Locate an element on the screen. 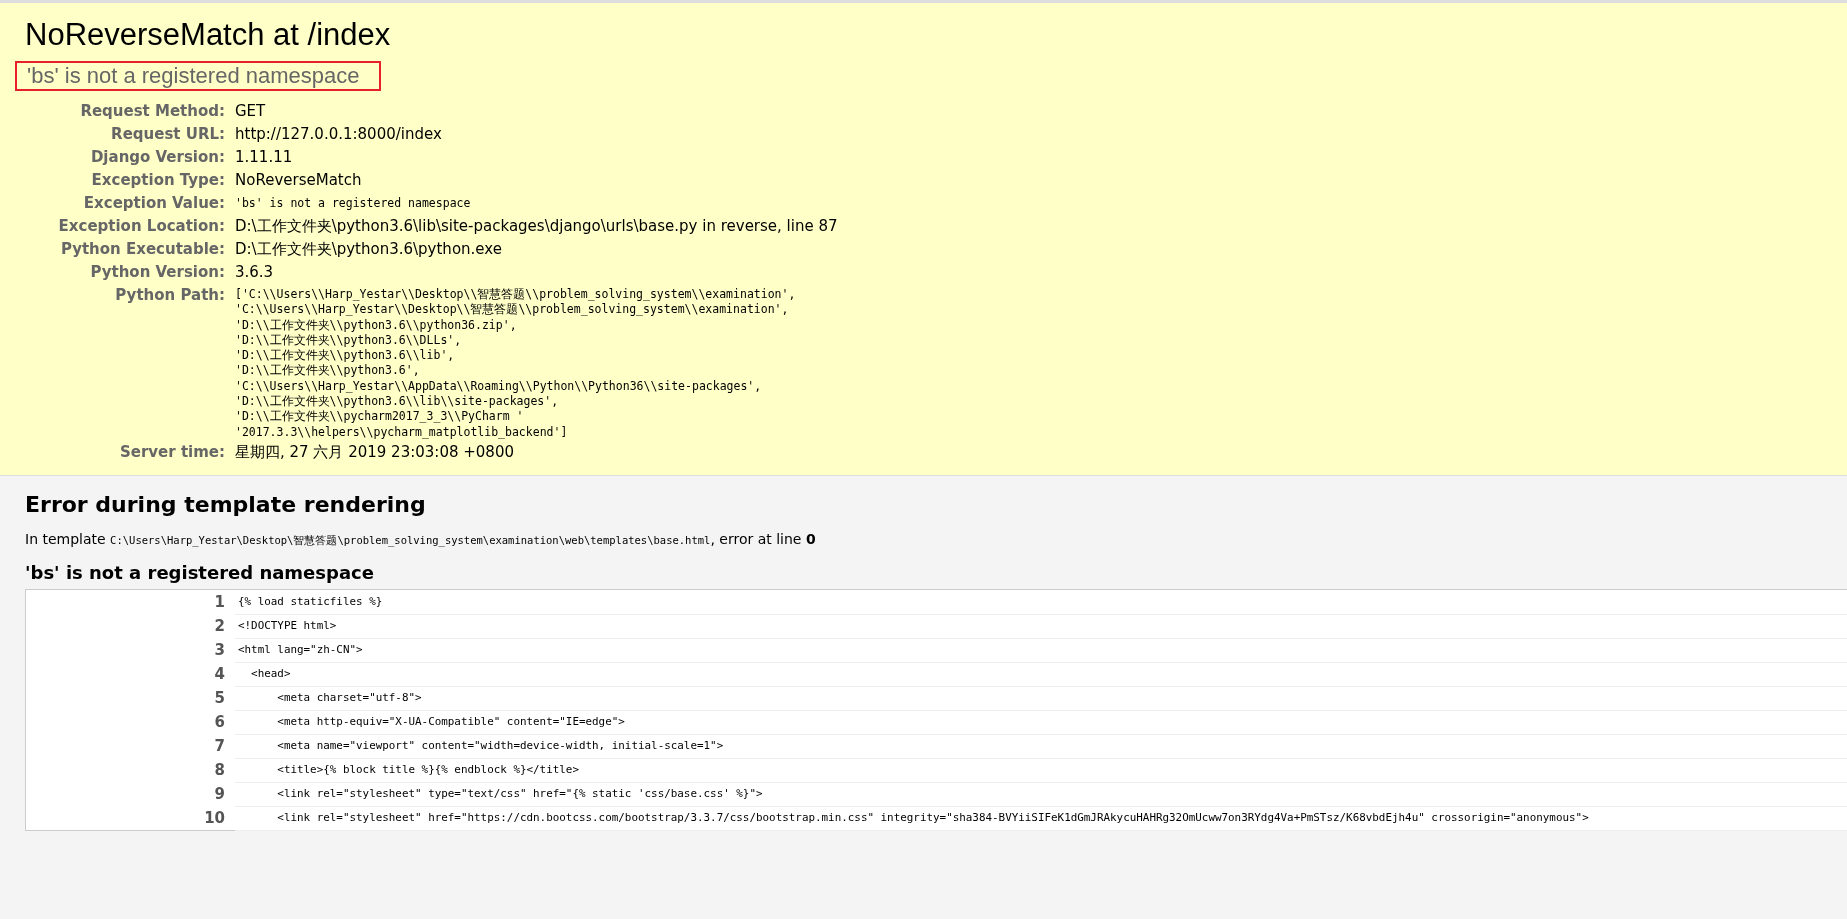 This screenshot has height=919, width=1847. python-path-list: ['C:\\Users\\Harp_Yestar\\Desktop\\智慧答题\\problem_solving_system\\examination', 'C:\\Users\\Harp_Yestar\\Desktop\\智慧答题\\problem_solving_system\\examination', 'D:\\工作文件夹\\python3.6\\python36.zip', 'D:\\工作文件夹\\python3.6\\DLLs', 'D:\\工作文件夹\\python3.6\\lib', 'D:\\工作文件夹\\python3.6', 'C:\\Users\\Harp_Yestar\\AppData\\Roaming\\Python\\Python36\\site-packages', 'D:\\工作文件夹\\python3.6\\lib\\site-packages', 'D:\\工作文件夹\\pycharm2017_3_3\\PyCharm ' '2017.3.3\\helpers\\pycharm_matplotlib_backend'] is located at coordinates (1028, 362).